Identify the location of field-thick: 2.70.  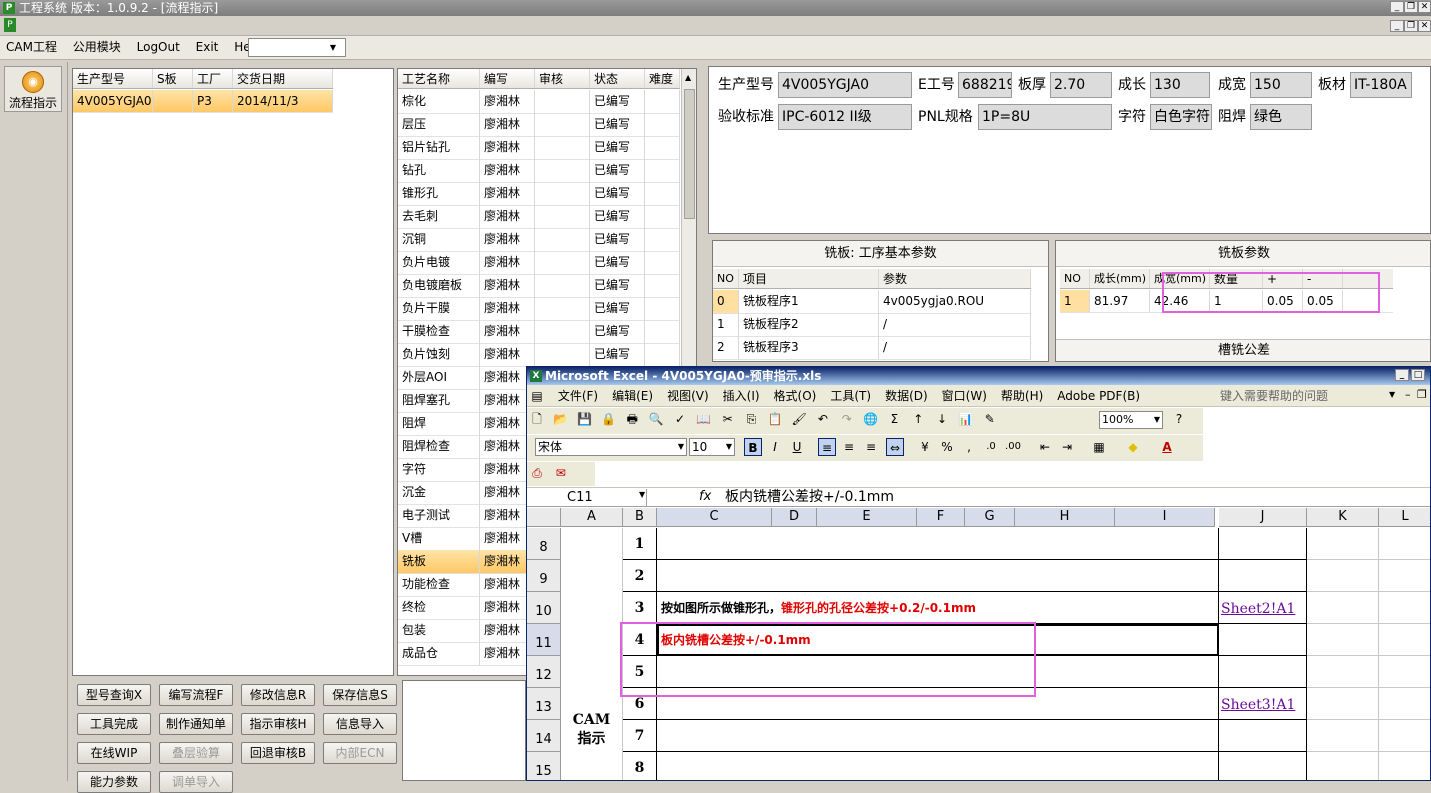
(1081, 85).